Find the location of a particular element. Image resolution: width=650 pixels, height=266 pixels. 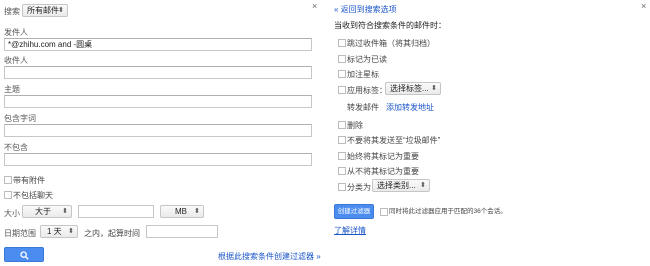

to-input is located at coordinates (158, 72).